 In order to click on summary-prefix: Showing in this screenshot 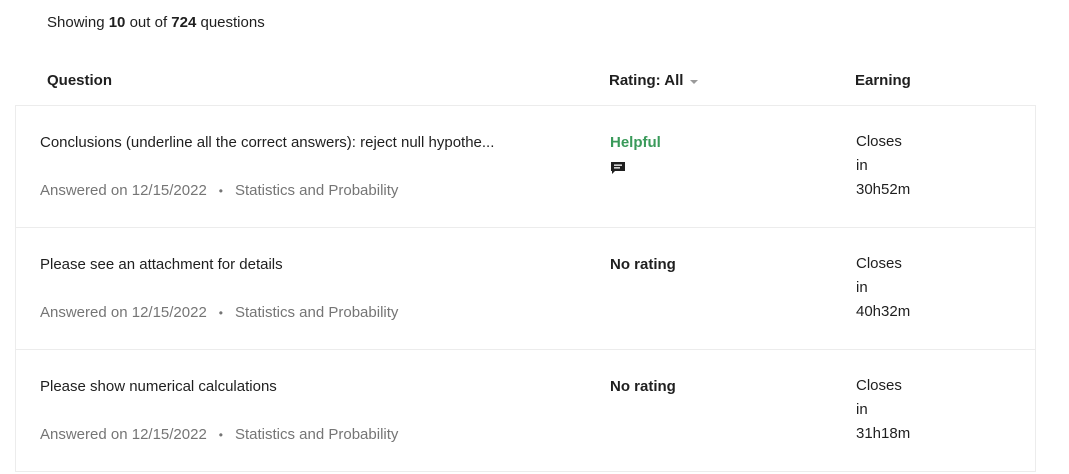, I will do `click(76, 22)`.